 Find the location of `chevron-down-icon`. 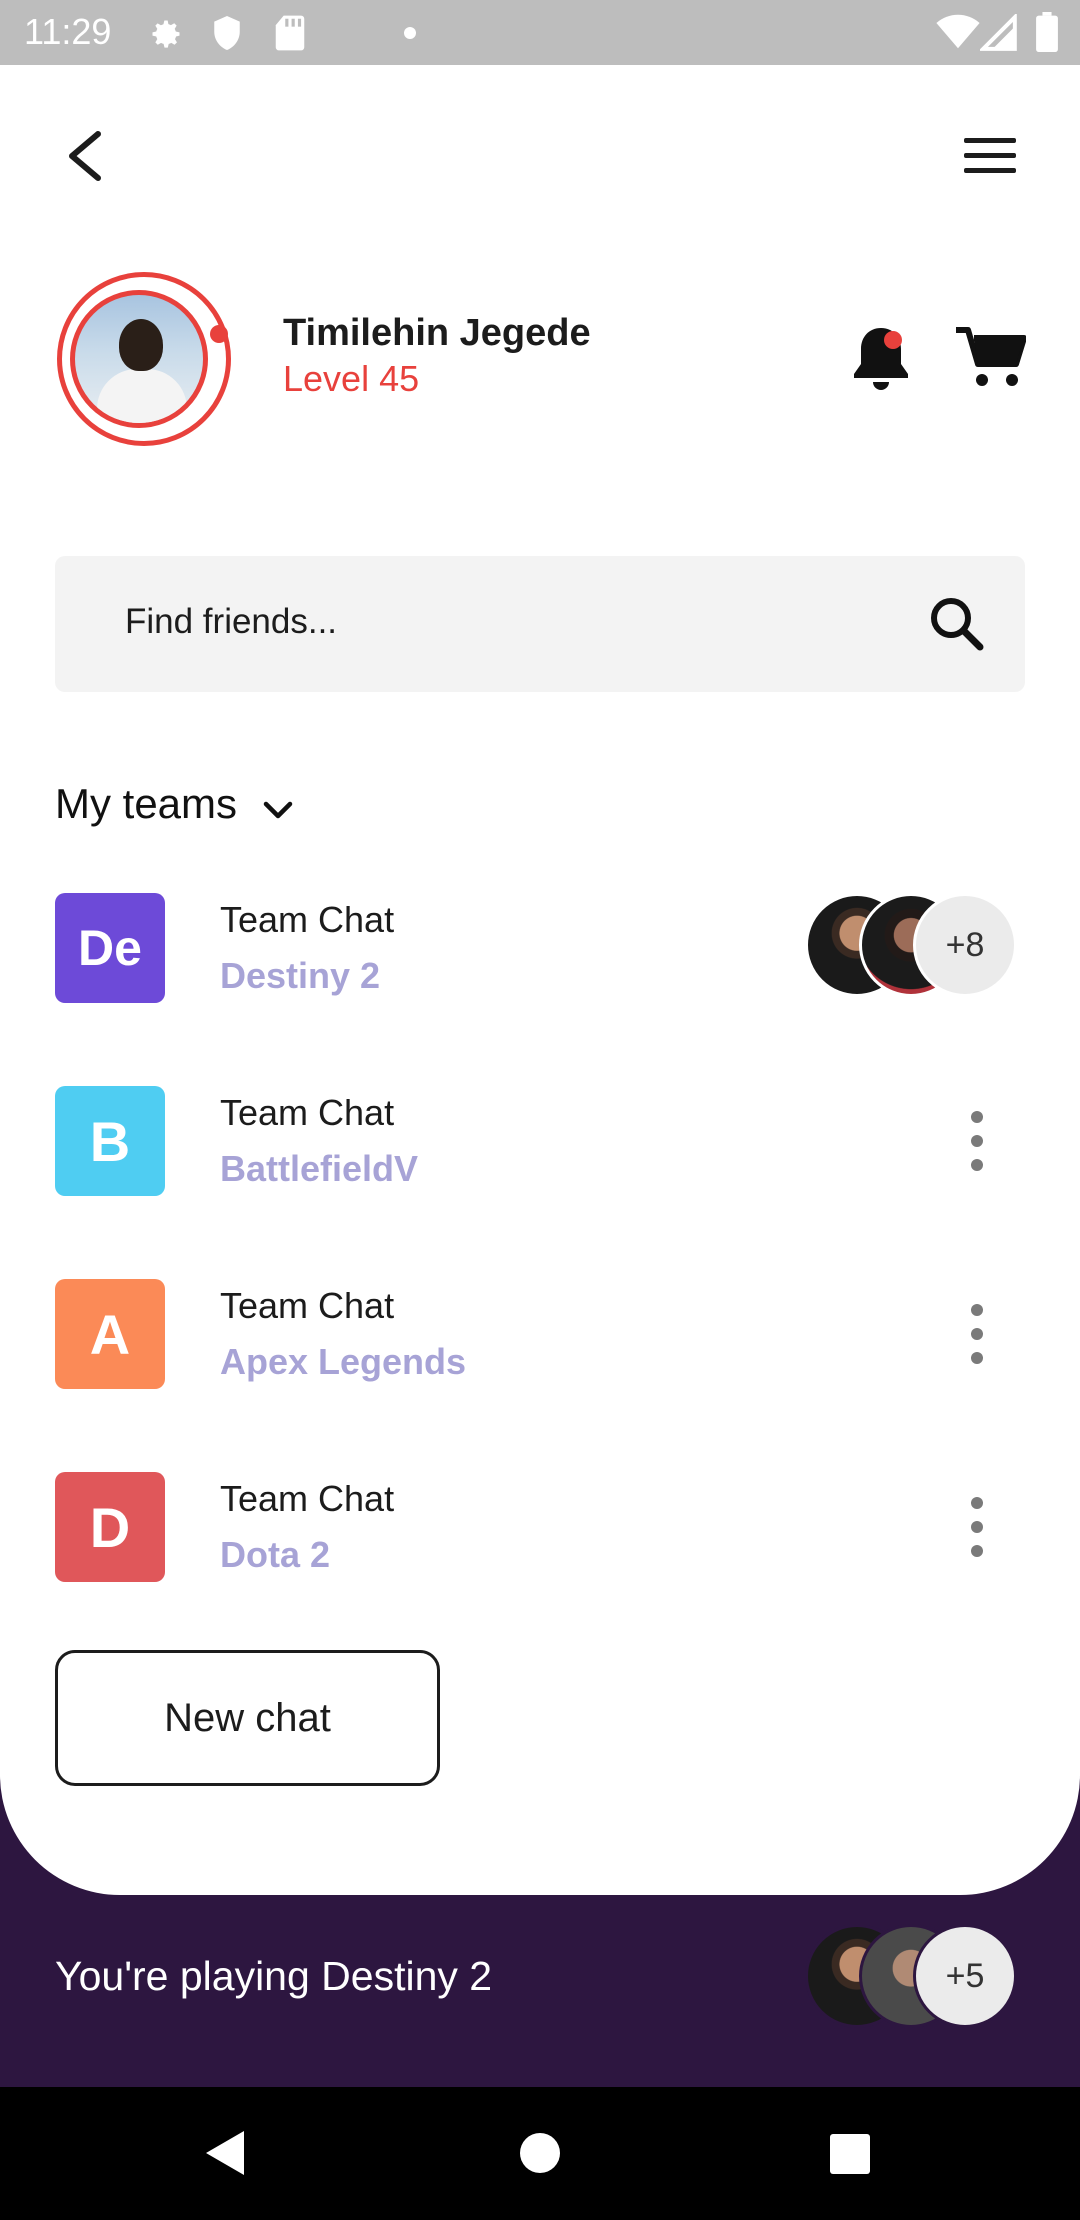

chevron-down-icon is located at coordinates (278, 810).